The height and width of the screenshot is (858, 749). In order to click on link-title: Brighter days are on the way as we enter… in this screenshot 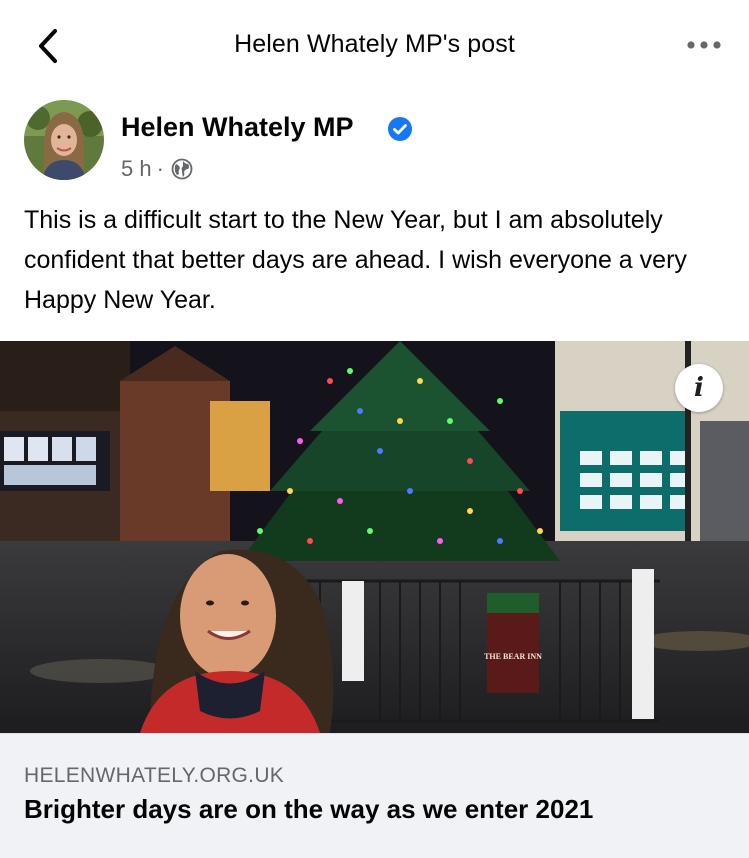, I will do `click(308, 809)`.